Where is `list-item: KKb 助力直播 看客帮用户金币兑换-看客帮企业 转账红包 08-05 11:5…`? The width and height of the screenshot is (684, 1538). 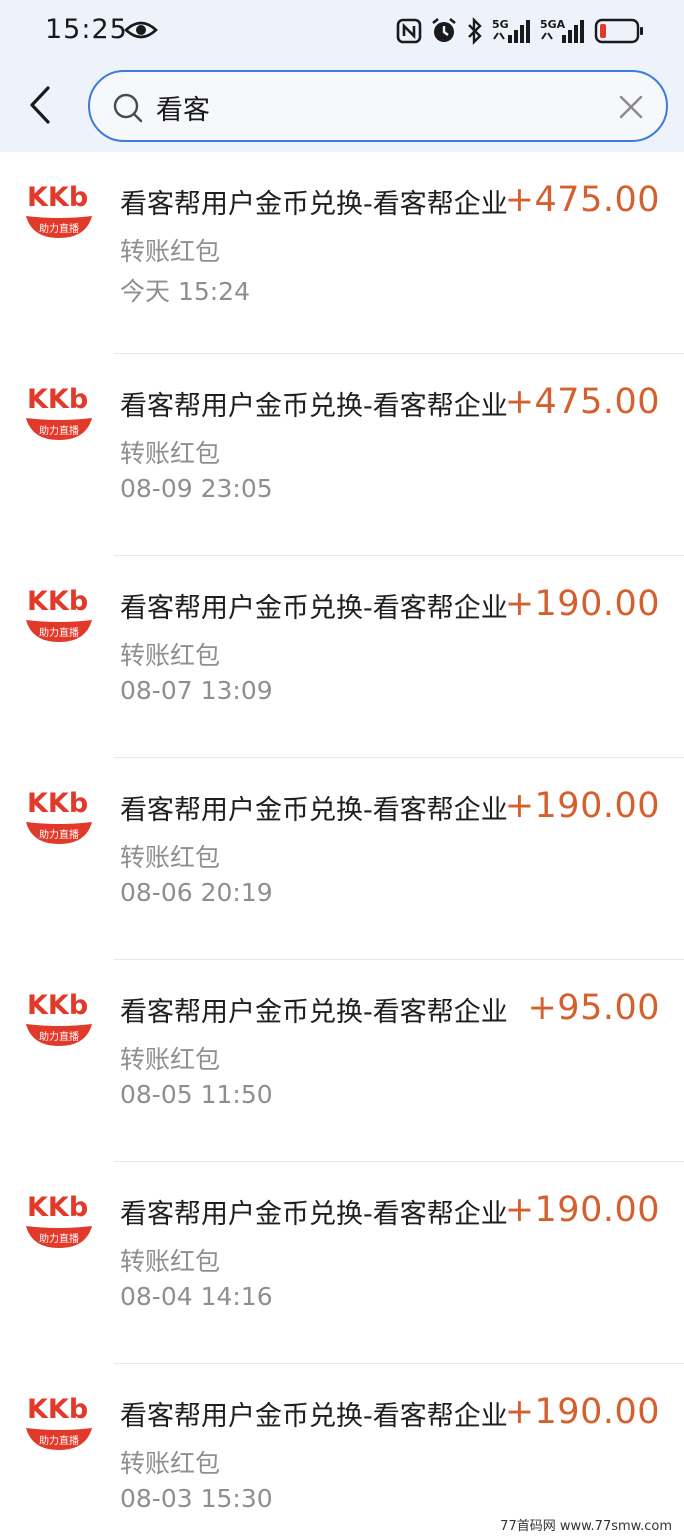
list-item: KKb 助力直播 看客帮用户金币兑换-看客帮企业 转账红包 08-05 11:5… is located at coordinates (342, 1061).